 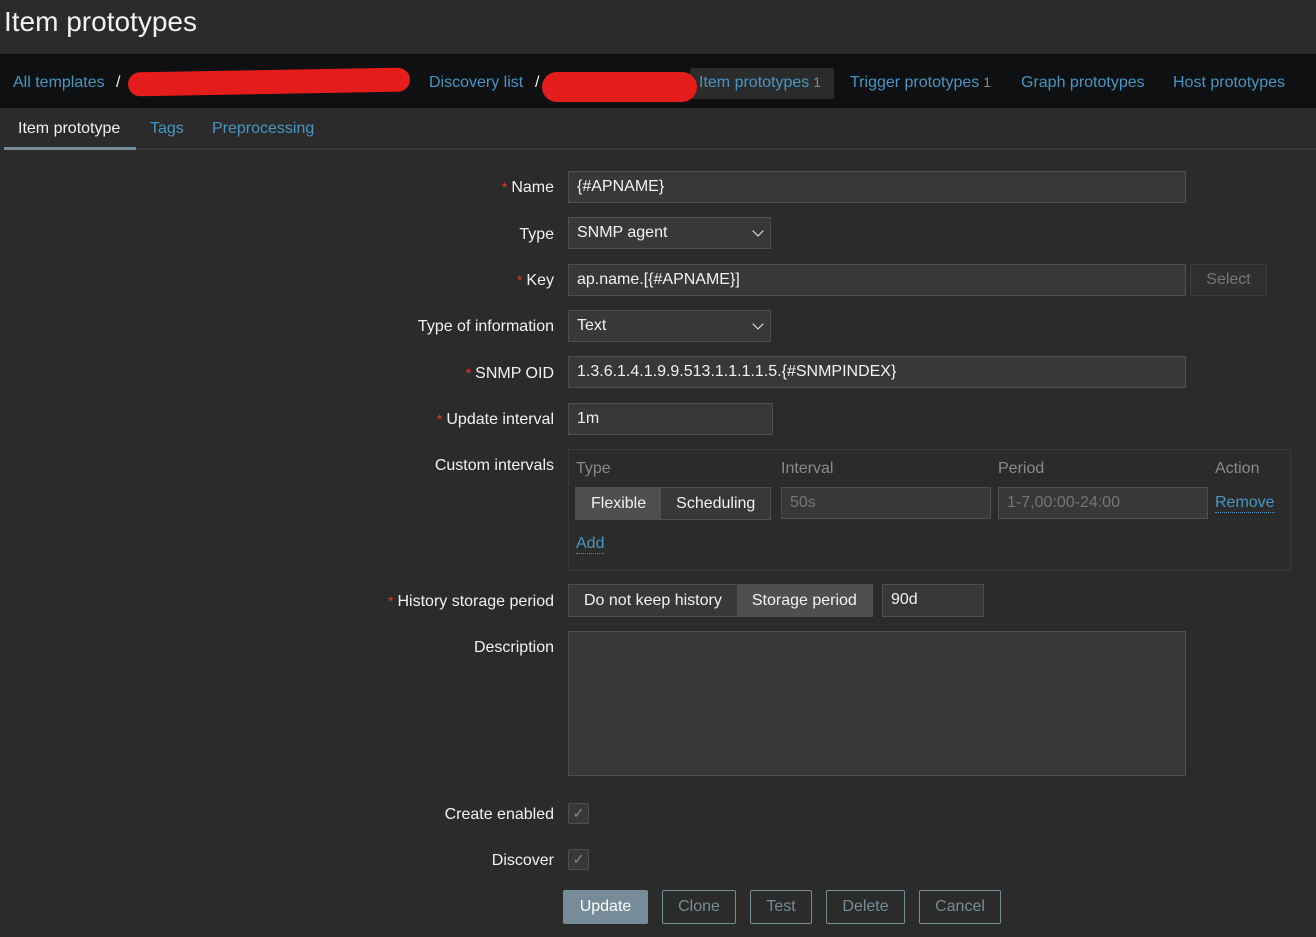 What do you see at coordinates (167, 129) in the screenshot?
I see `tab-tags: Tags` at bounding box center [167, 129].